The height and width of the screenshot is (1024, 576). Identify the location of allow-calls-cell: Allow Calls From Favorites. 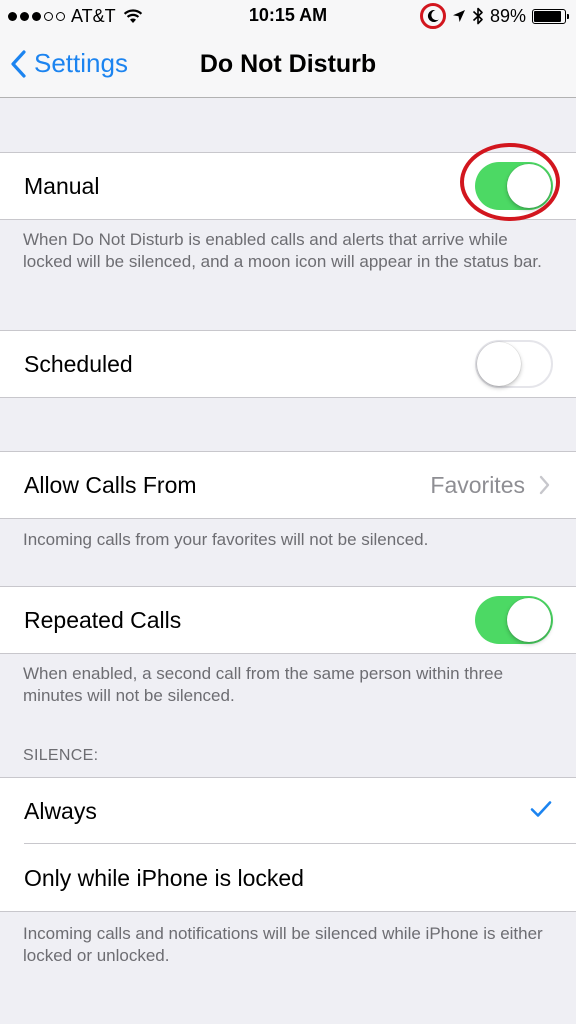
(288, 485).